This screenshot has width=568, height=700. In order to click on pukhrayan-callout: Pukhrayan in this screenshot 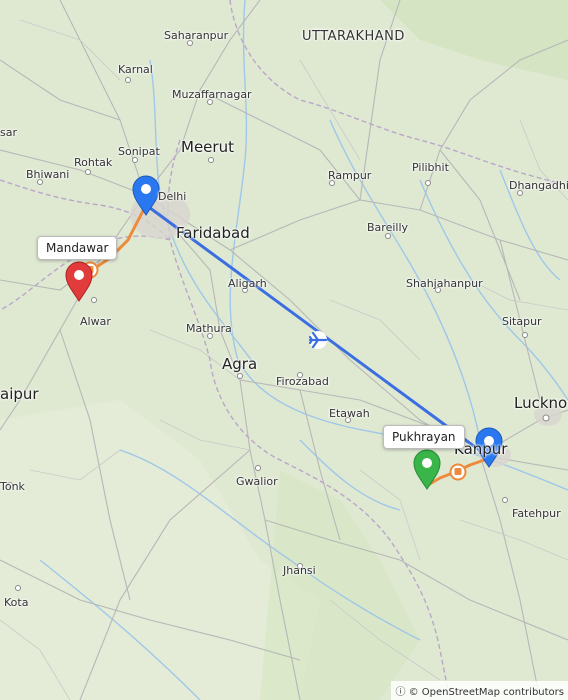, I will do `click(424, 437)`.